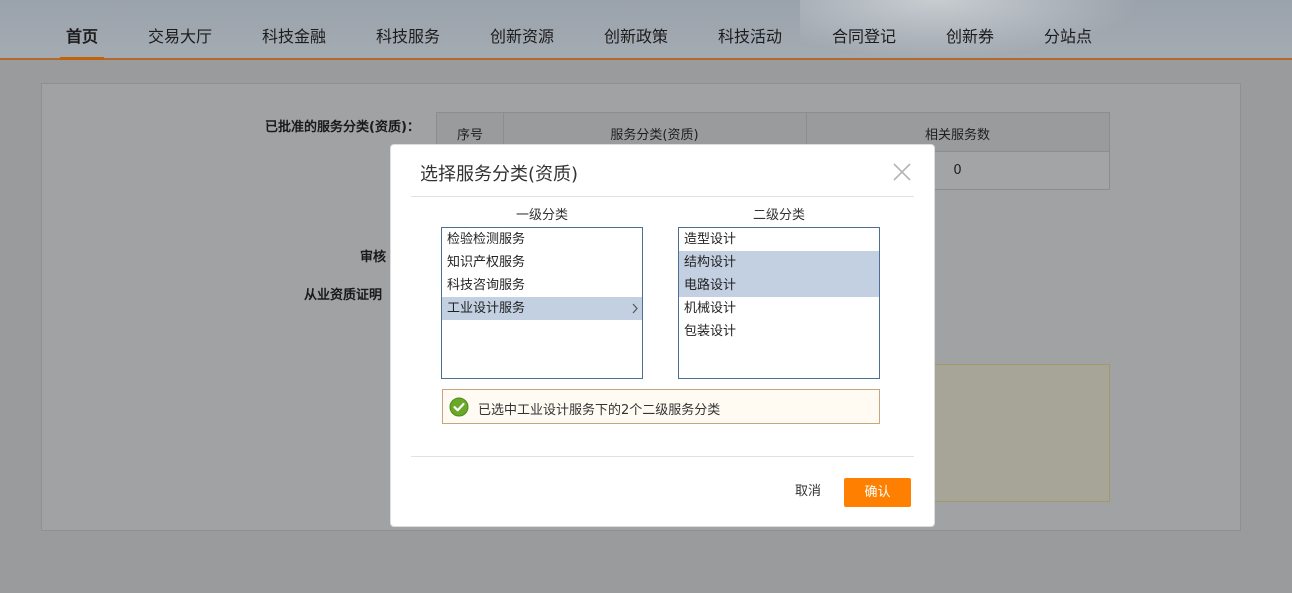  What do you see at coordinates (599, 410) in the screenshot?
I see `notice-text: 已选中工业设计服务下的2个二级服务分类` at bounding box center [599, 410].